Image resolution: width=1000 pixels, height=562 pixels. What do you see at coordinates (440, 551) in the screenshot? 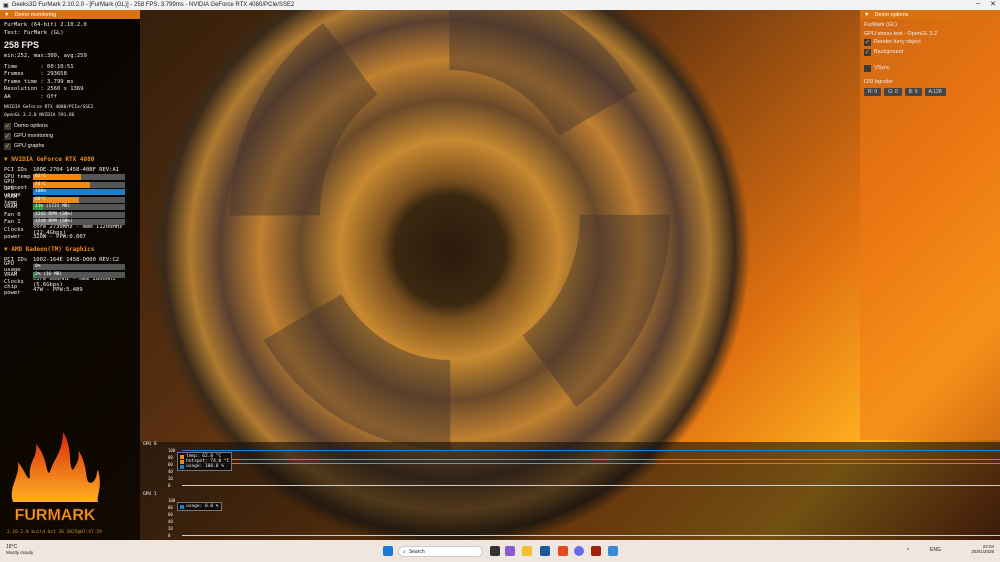
I see `search-box: ⌕ Search` at bounding box center [440, 551].